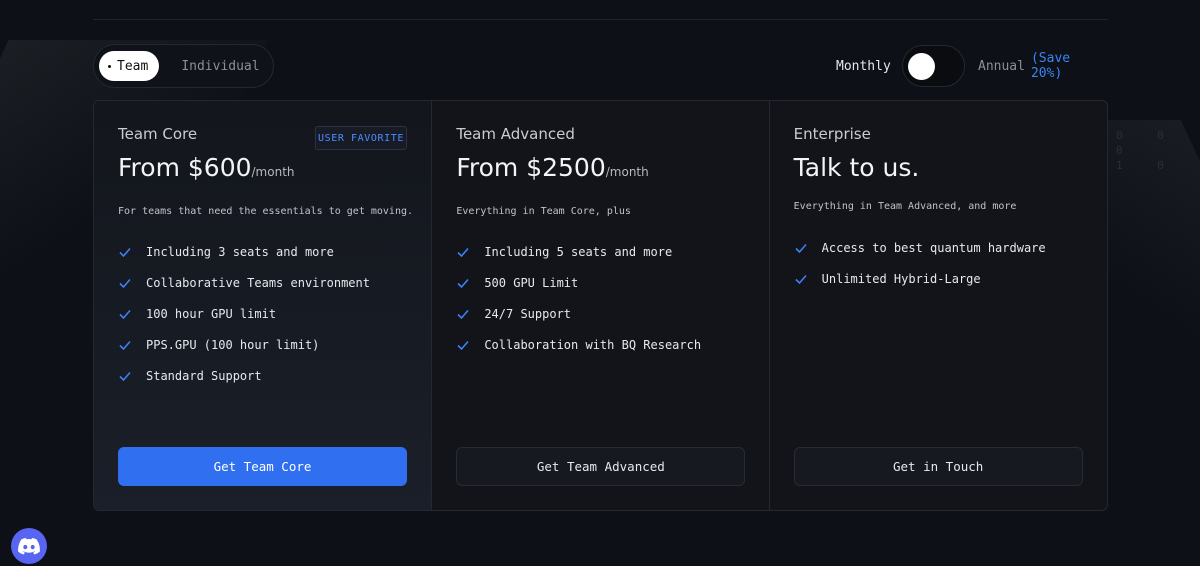 The width and height of the screenshot is (1200, 566). I want to click on feature-item: Collaborative Teams environment, so click(244, 282).